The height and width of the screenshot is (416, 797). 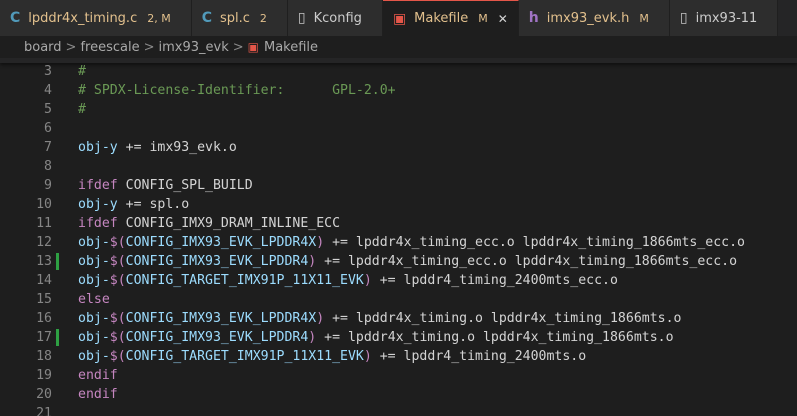 What do you see at coordinates (44, 411) in the screenshot?
I see `line-number: 21` at bounding box center [44, 411].